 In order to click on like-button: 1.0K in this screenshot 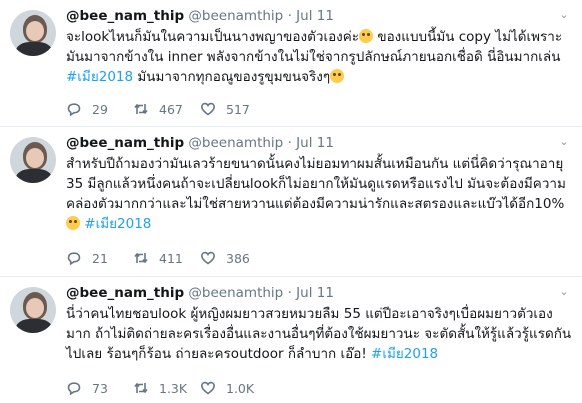, I will do `click(233, 388)`.